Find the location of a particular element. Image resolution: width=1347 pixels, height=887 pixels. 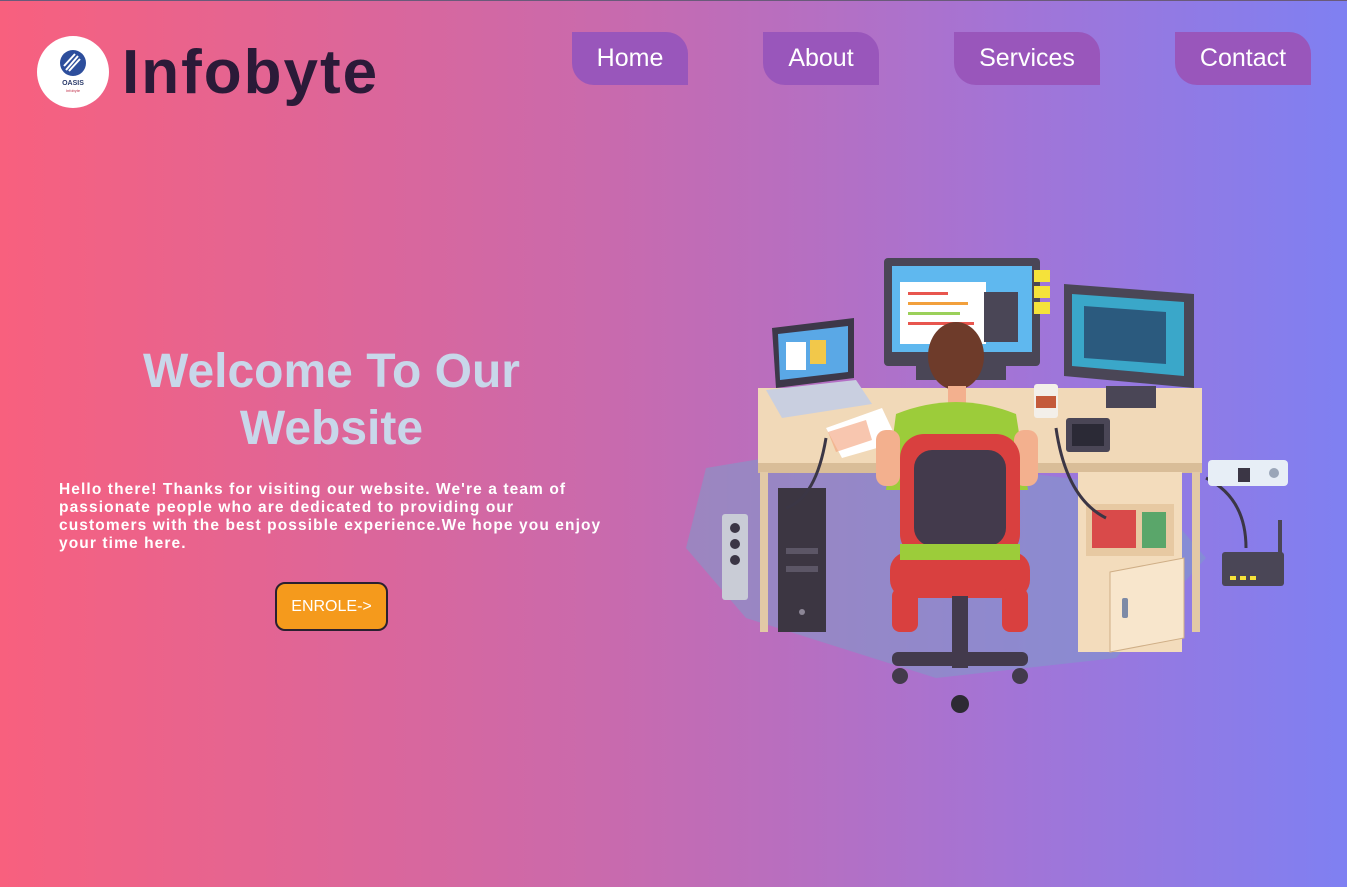

logo-text-infobyte: Infobyte is located at coordinates (73, 90).